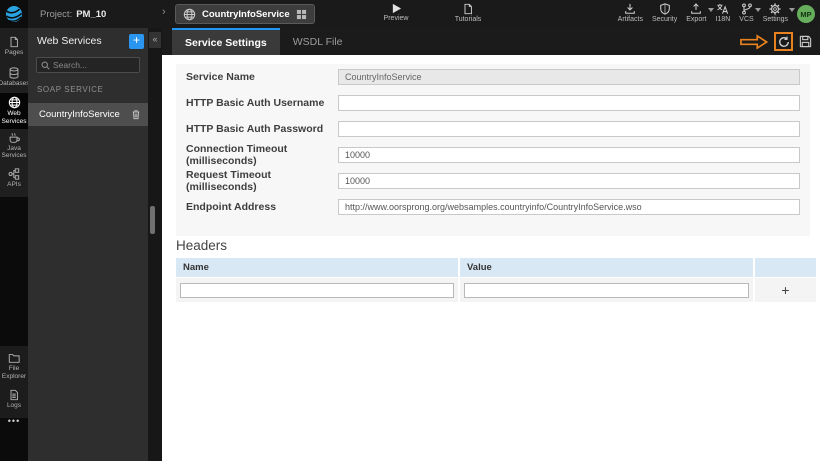  I want to click on coffee-cup-icon, so click(14, 137).